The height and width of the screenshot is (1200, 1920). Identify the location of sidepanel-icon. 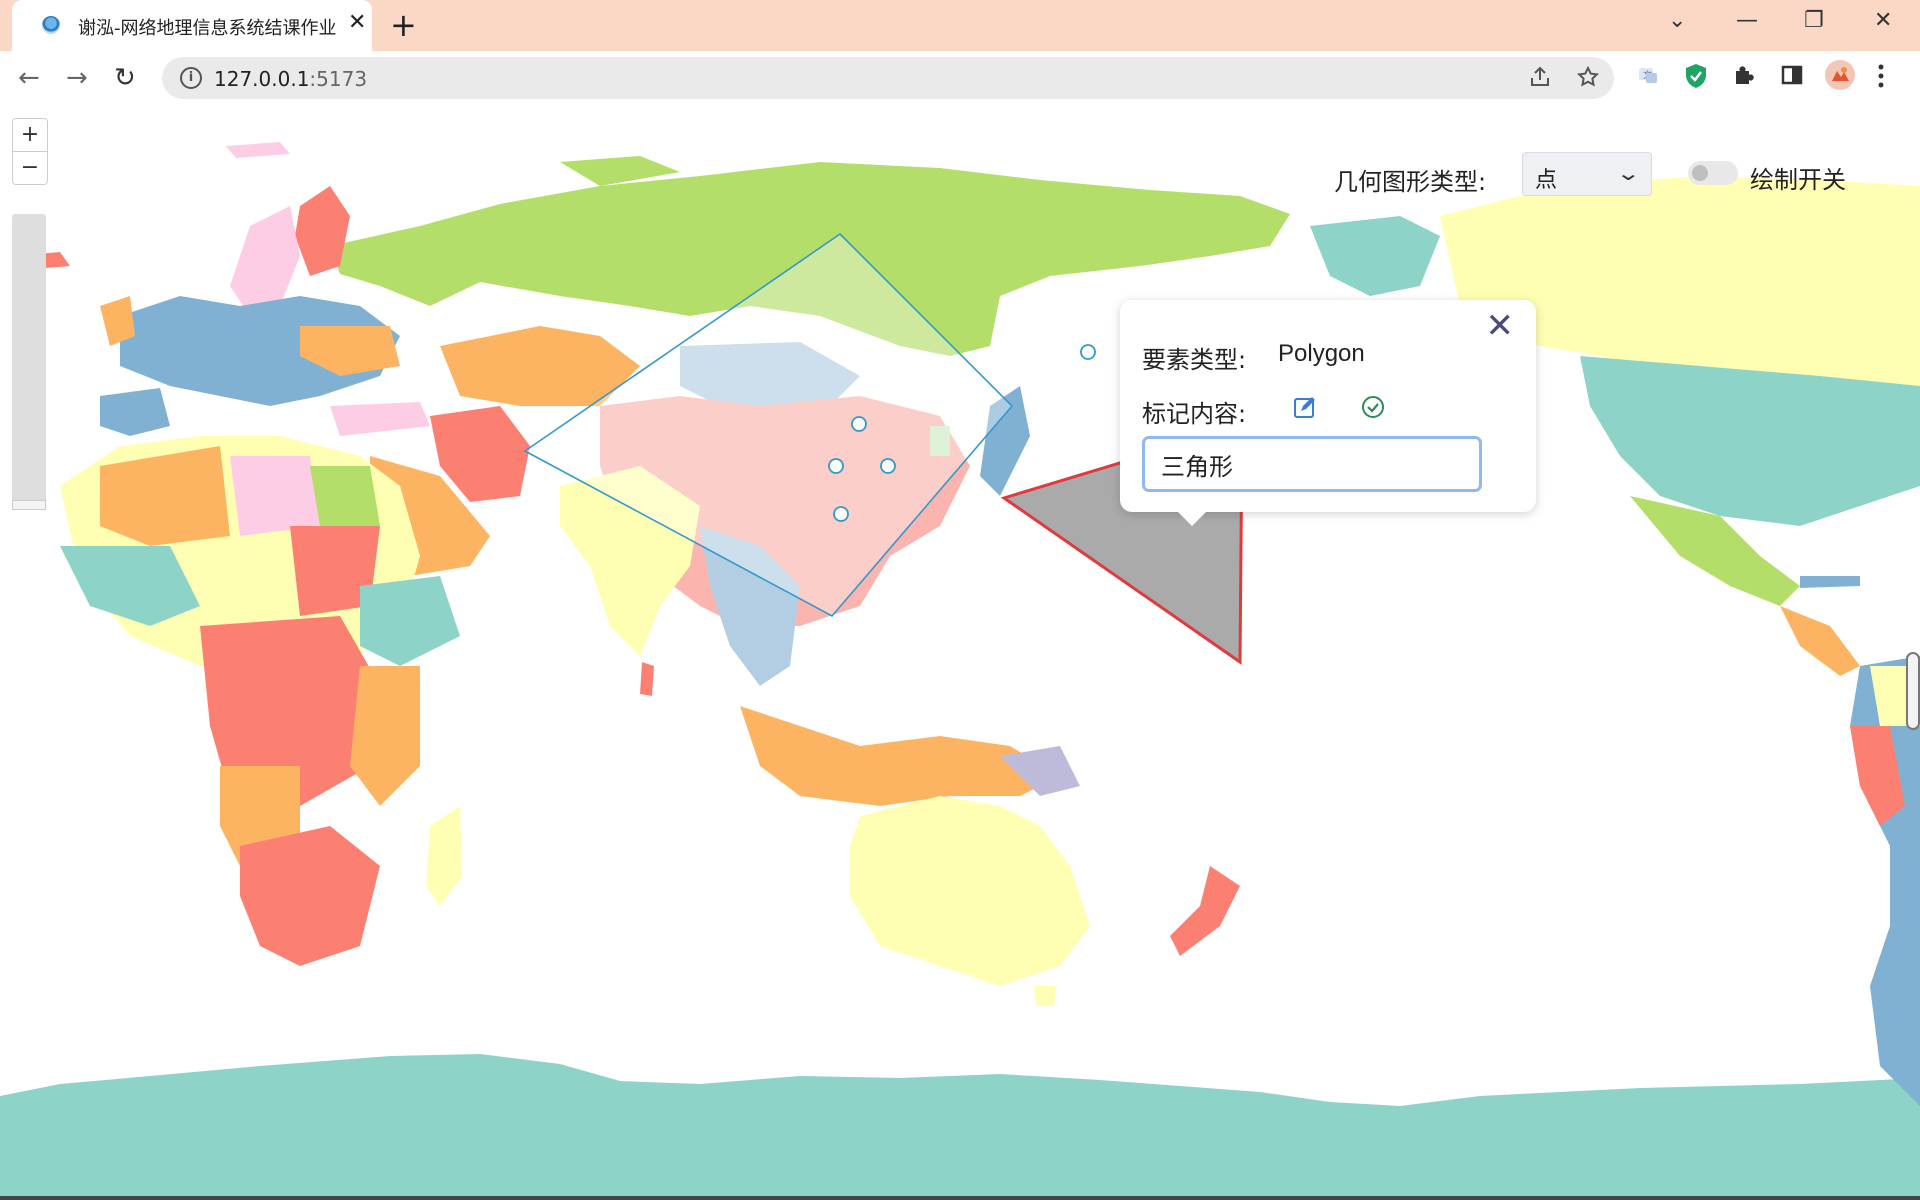
(1792, 77).